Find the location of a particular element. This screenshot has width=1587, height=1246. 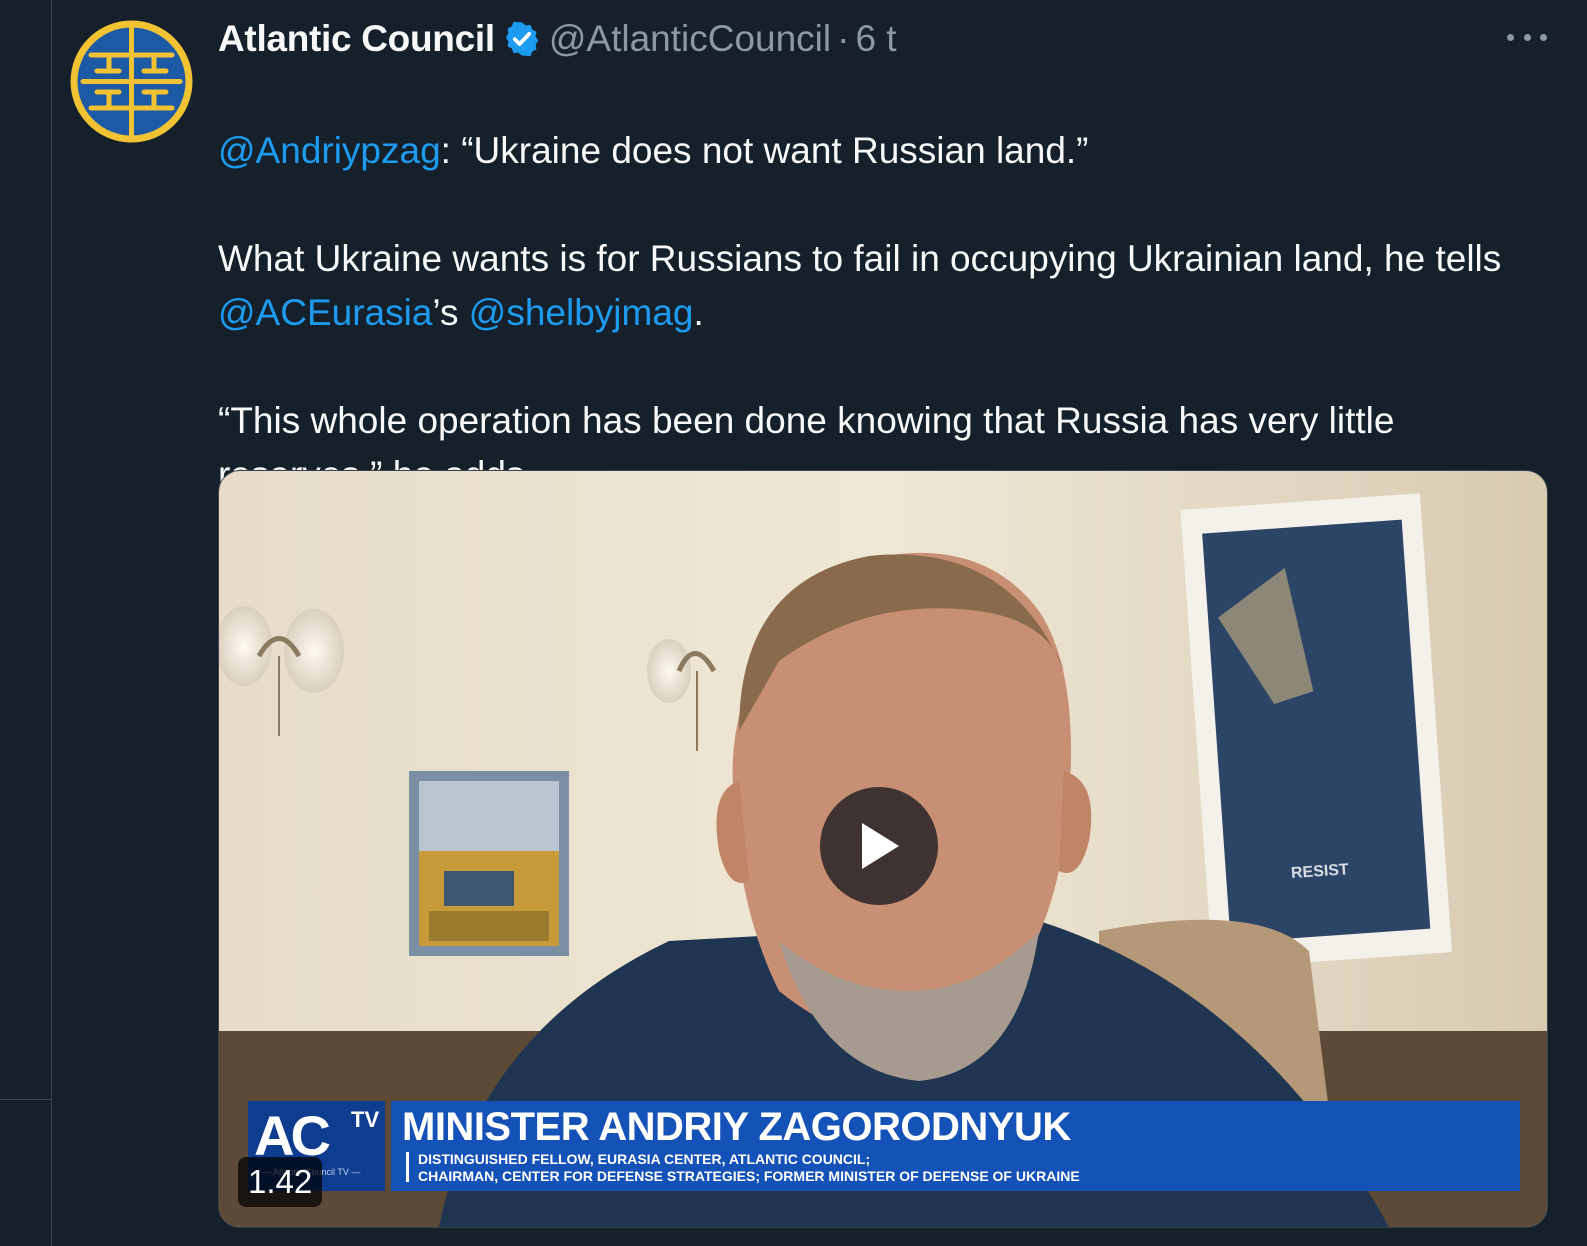

divider is located at coordinates (25, 1099).